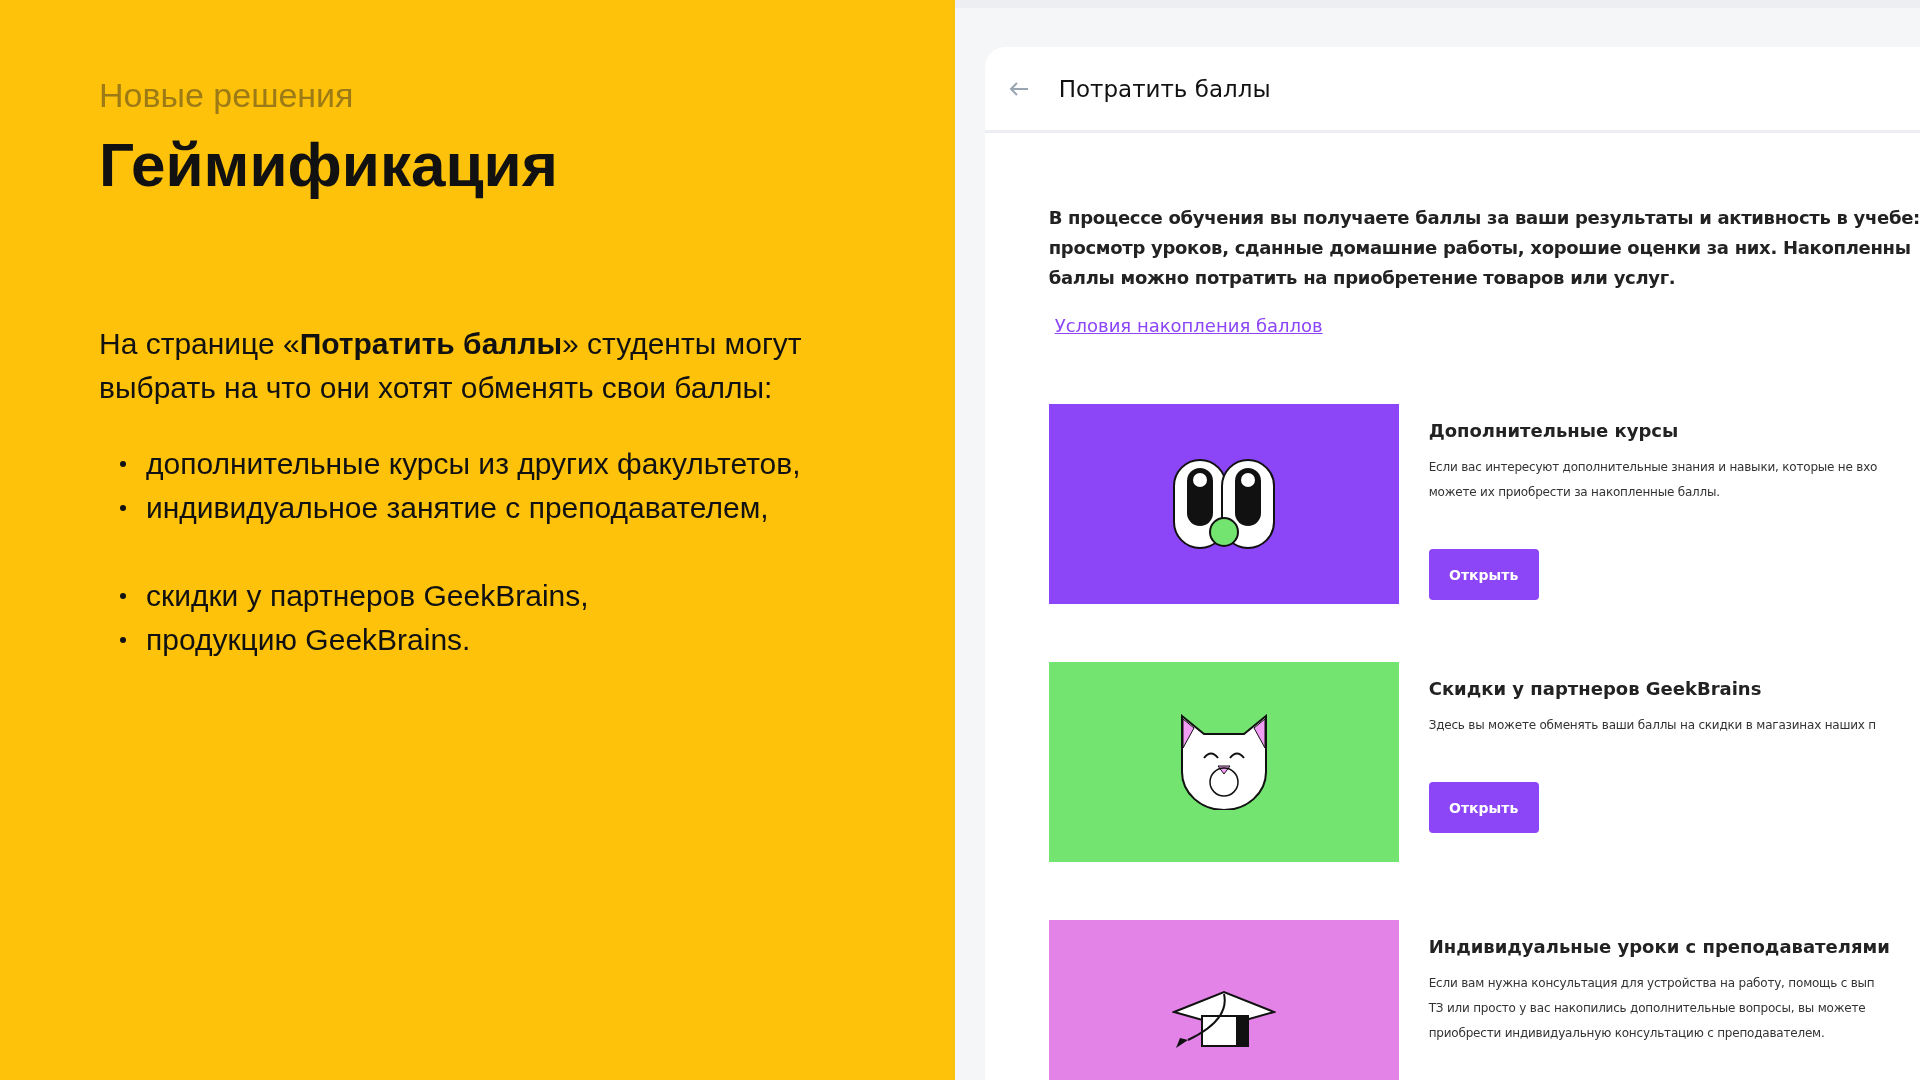  Describe the element at coordinates (1652, 725) in the screenshot. I see `card-description: Здесь вы можете обменять ваши баллы на скидки в магазинах наших п` at that location.